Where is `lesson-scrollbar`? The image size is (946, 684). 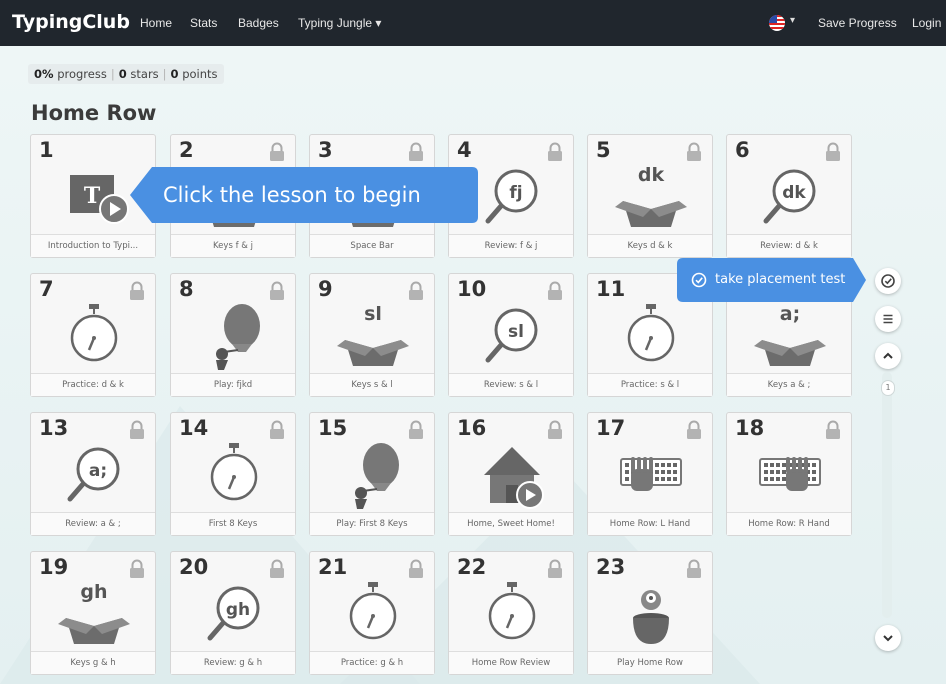
lesson-scrollbar is located at coordinates (887, 495).